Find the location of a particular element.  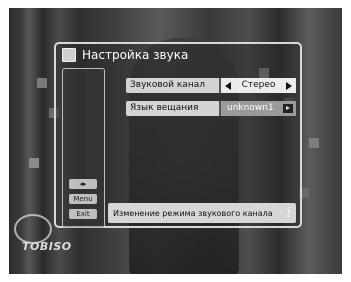

dialog-title-bar: Настройка звука is located at coordinates (125, 55).